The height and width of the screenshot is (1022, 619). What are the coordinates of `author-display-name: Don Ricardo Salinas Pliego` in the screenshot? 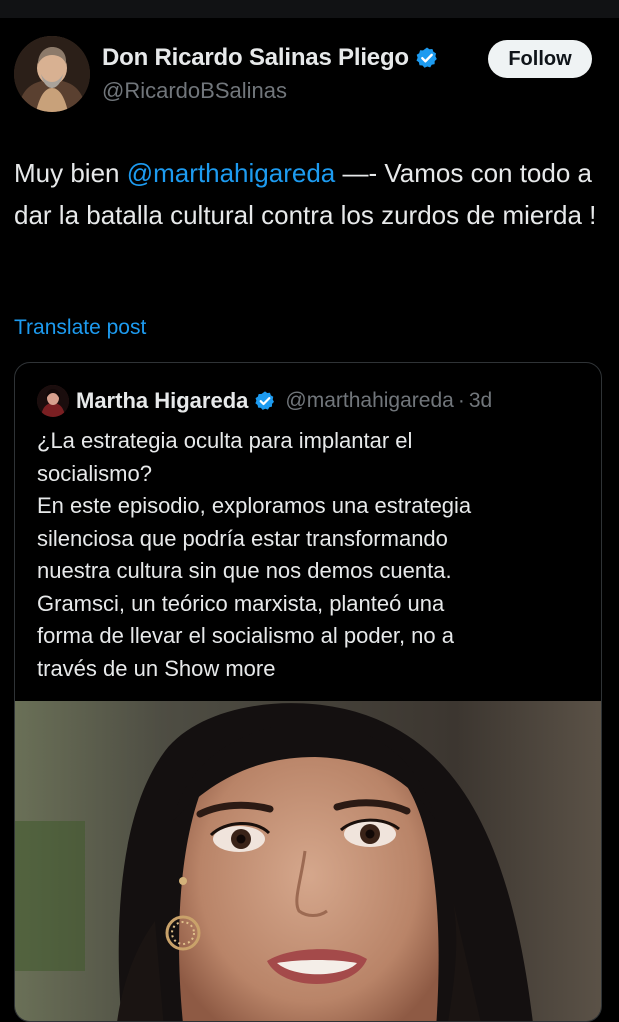 It's located at (255, 58).